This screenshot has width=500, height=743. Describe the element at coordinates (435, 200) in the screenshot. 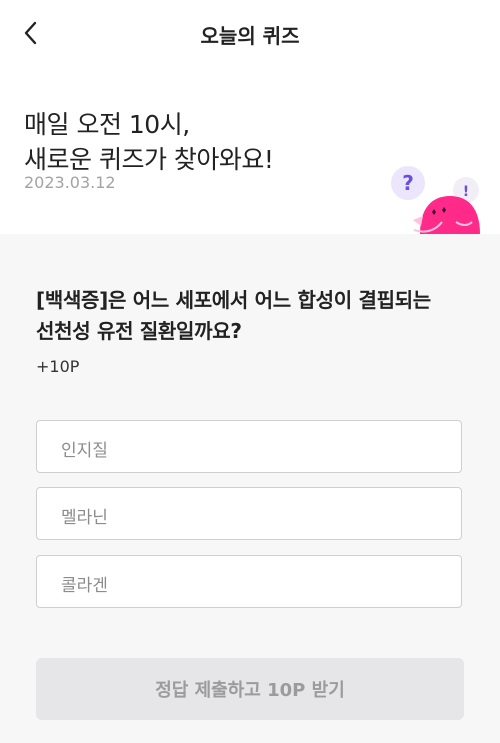

I see `quiz-mascot-icon: ? !` at that location.